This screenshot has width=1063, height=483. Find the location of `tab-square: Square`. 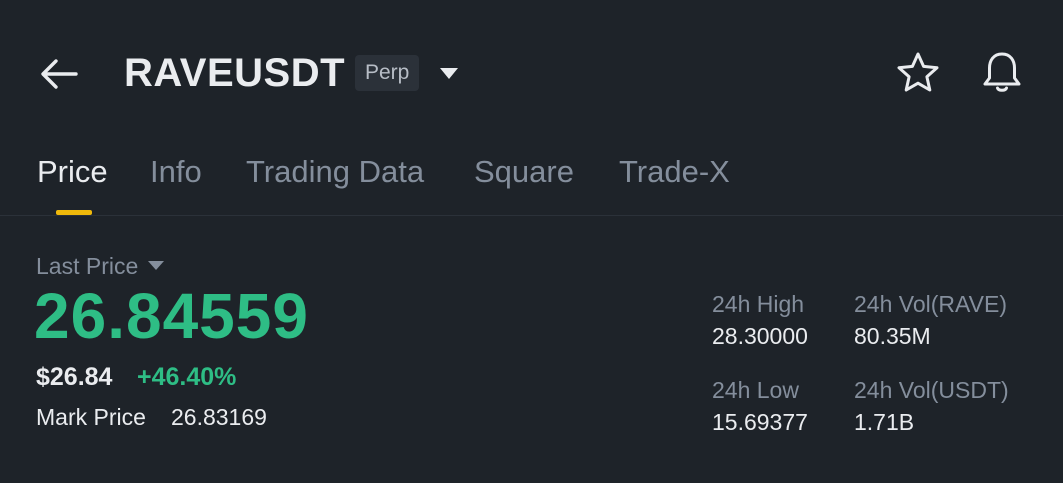

tab-square: Square is located at coordinates (524, 172).